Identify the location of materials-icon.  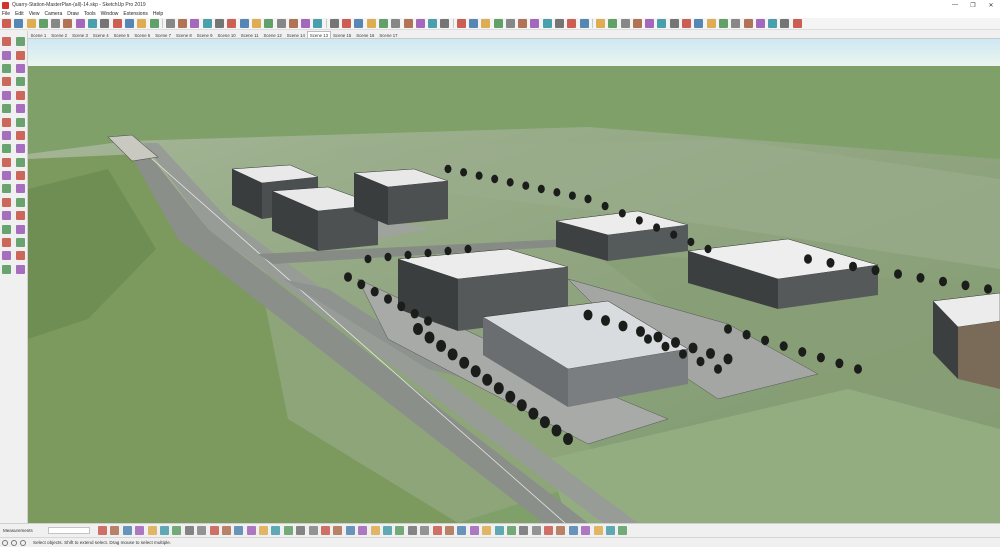
(662, 23).